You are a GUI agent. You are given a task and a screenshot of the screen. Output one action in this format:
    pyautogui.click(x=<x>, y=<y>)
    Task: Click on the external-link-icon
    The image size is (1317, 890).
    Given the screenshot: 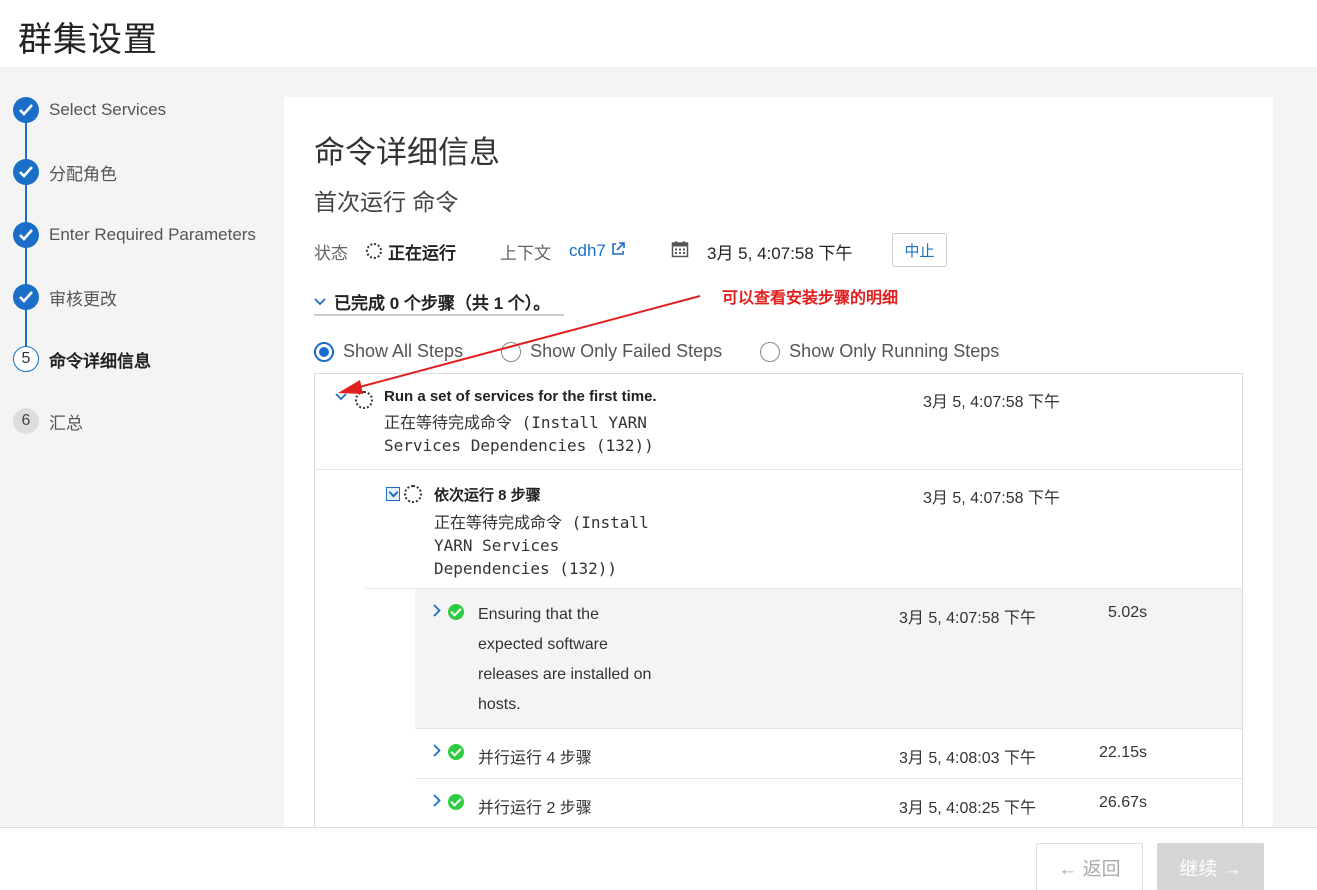 What is the action you would take?
    pyautogui.click(x=618, y=251)
    